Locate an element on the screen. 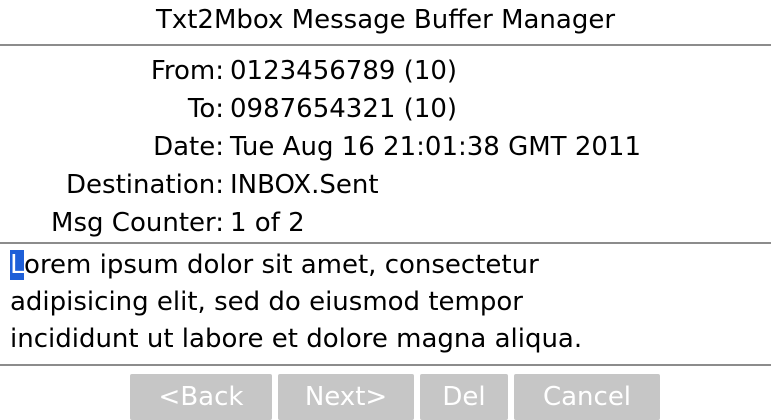 This screenshot has width=771, height=420. destination-value: INBOX.Sent is located at coordinates (304, 185).